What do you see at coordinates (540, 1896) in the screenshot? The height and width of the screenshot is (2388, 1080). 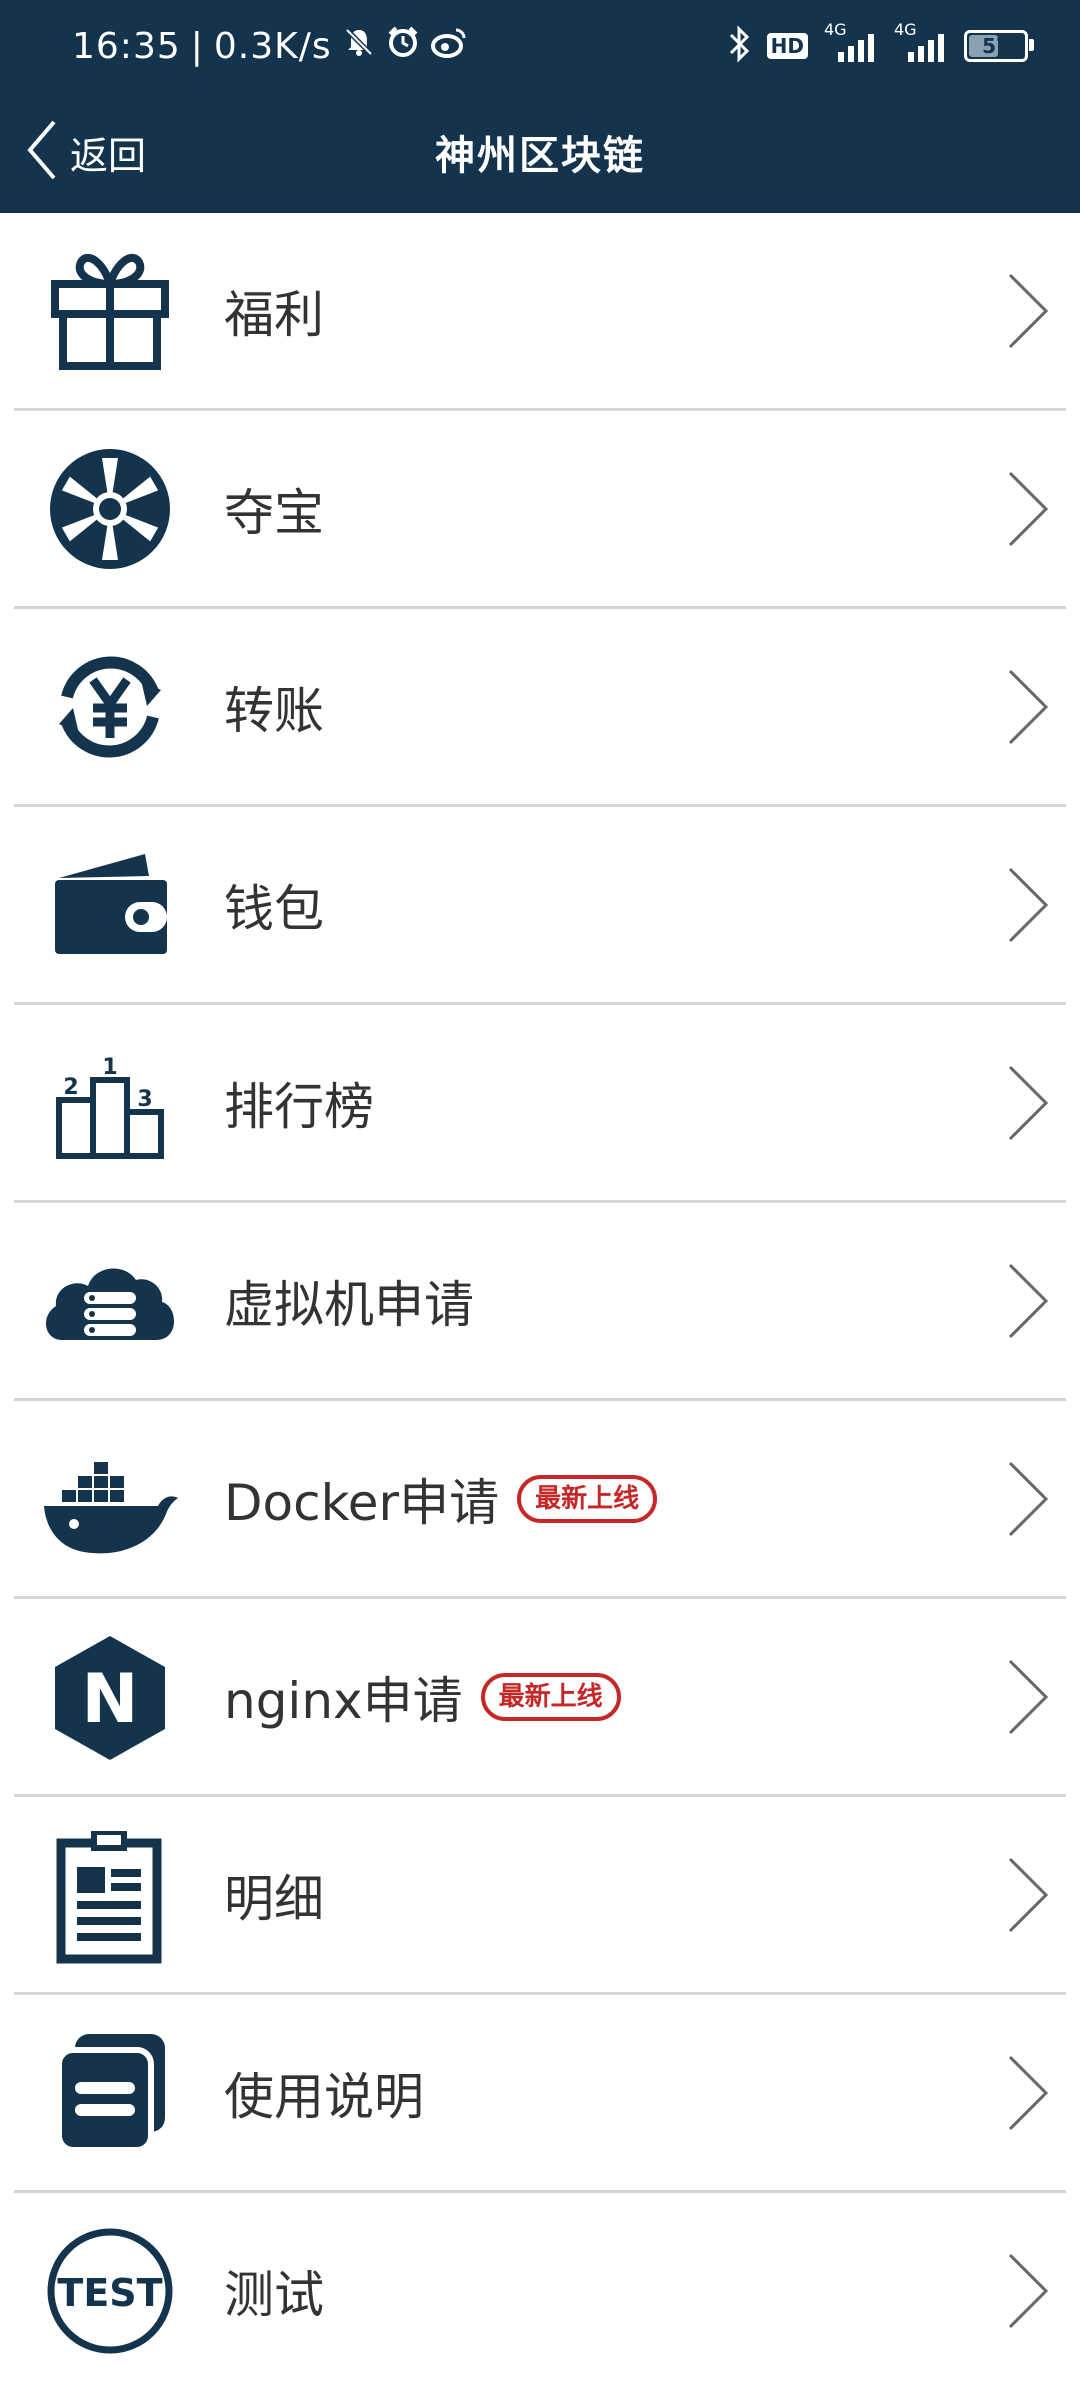 I see `menu-item-details: 明细` at bounding box center [540, 1896].